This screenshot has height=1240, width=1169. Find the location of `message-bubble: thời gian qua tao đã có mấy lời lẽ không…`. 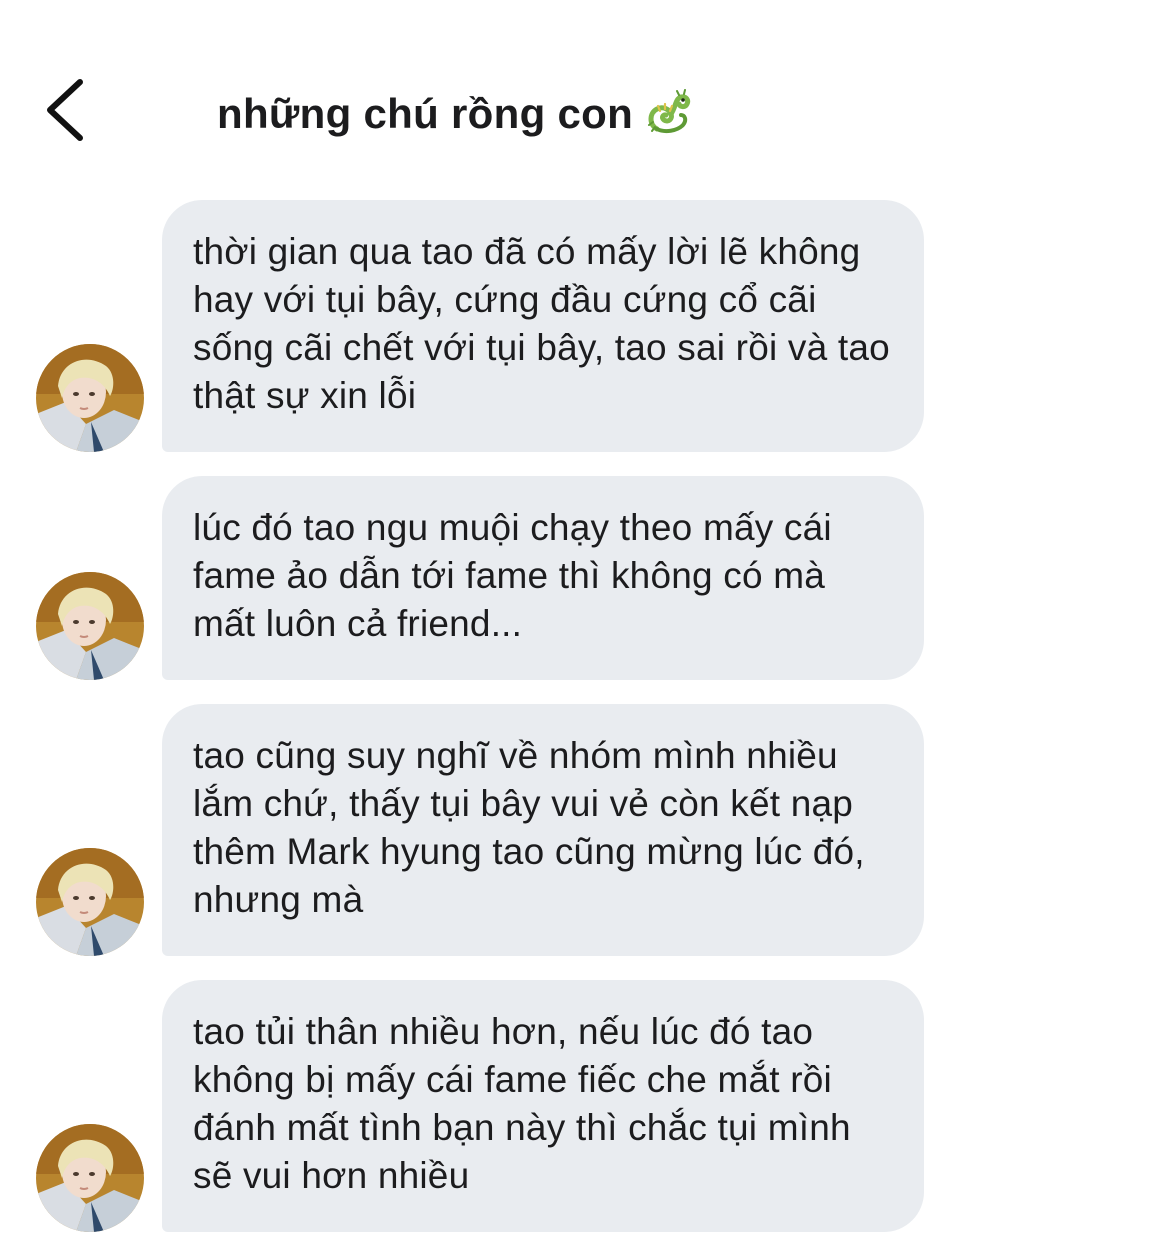

message-bubble: thời gian qua tao đã có mấy lời lẽ không… is located at coordinates (543, 326).